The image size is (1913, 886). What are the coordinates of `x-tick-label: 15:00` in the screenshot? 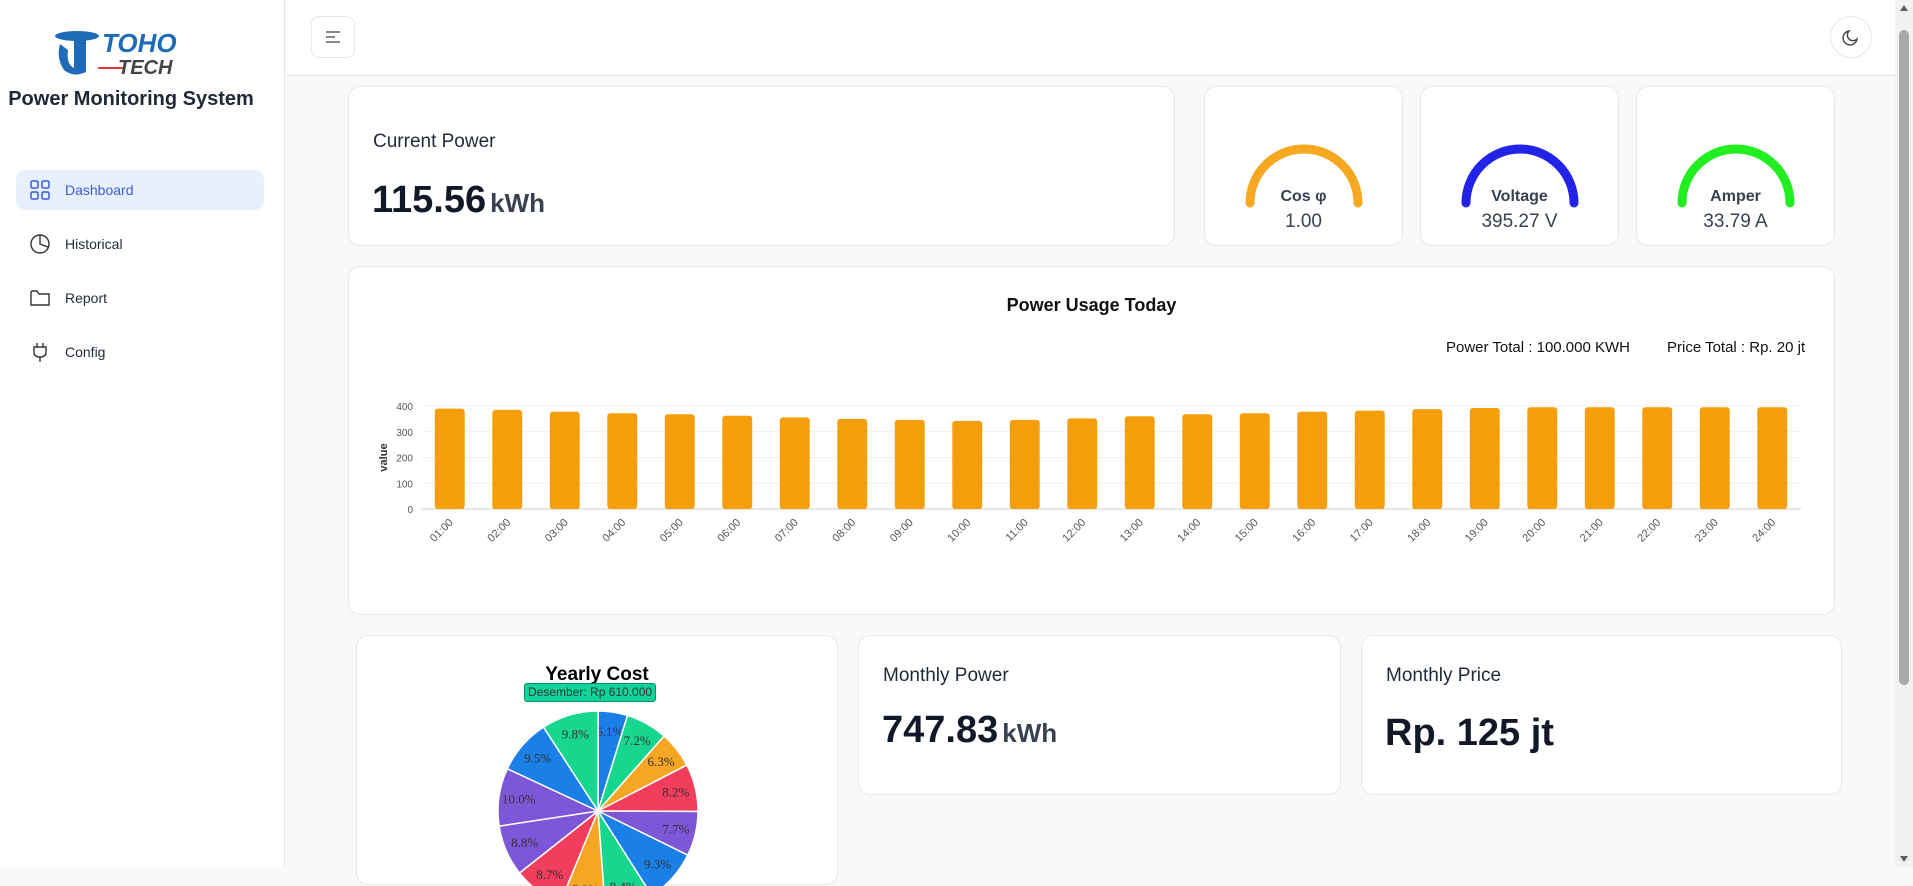 It's located at (1247, 531).